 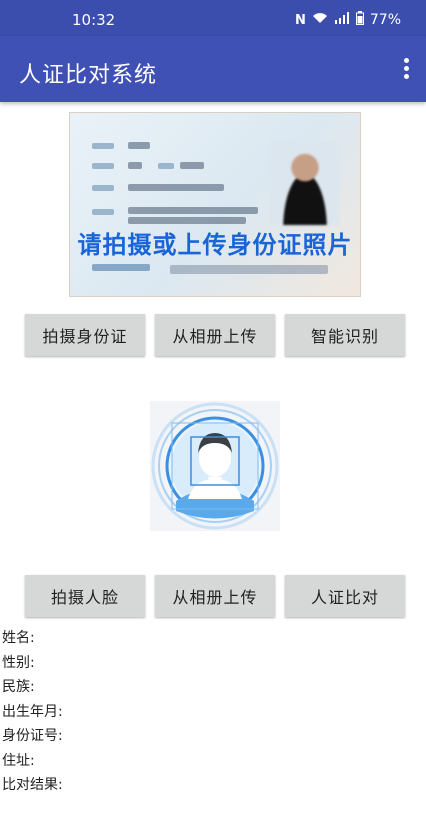 What do you see at coordinates (320, 20) in the screenshot?
I see `wifi-icon` at bounding box center [320, 20].